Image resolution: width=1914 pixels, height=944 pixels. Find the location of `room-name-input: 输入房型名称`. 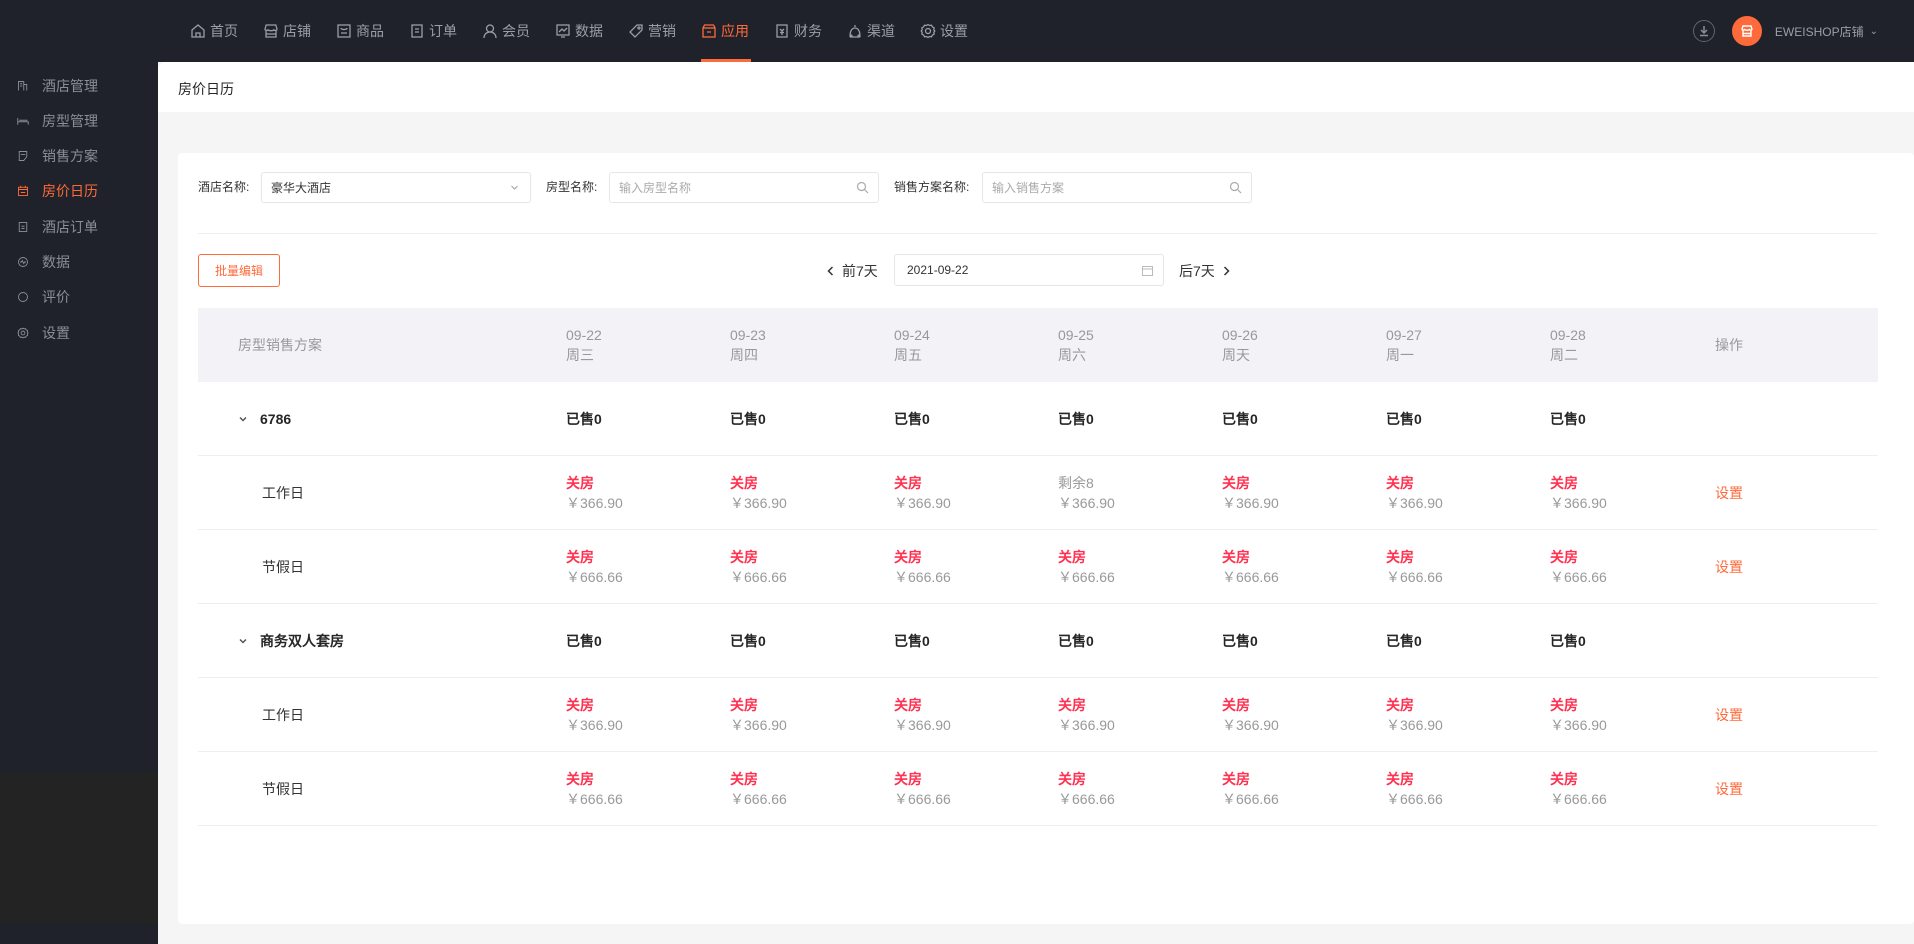

room-name-input: 输入房型名称 is located at coordinates (744, 187).